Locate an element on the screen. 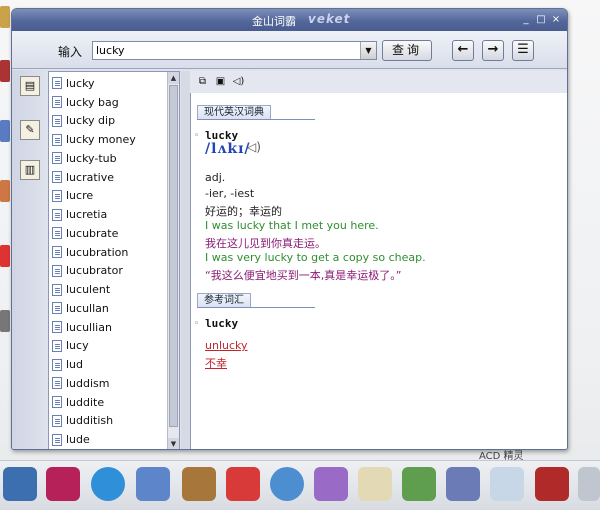 The height and width of the screenshot is (510, 600). word-list-item: lucky-tub is located at coordinates (108, 158).